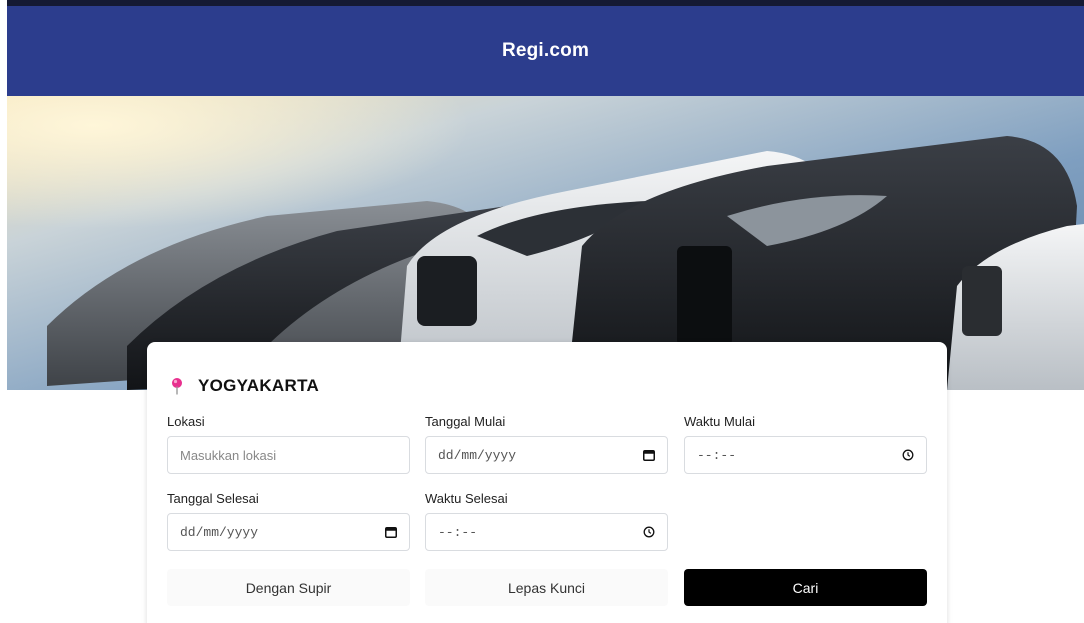 This screenshot has width=1084, height=623. I want to click on tanggal-selesai-field: Tanggal Selesai dd/mm/yyyy, so click(288, 521).